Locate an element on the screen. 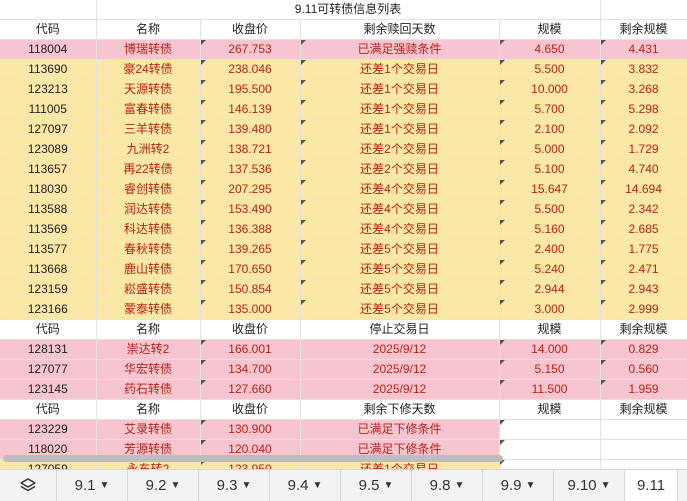 This screenshot has width=687, height=501. table-cell: 14.000 is located at coordinates (550, 349).